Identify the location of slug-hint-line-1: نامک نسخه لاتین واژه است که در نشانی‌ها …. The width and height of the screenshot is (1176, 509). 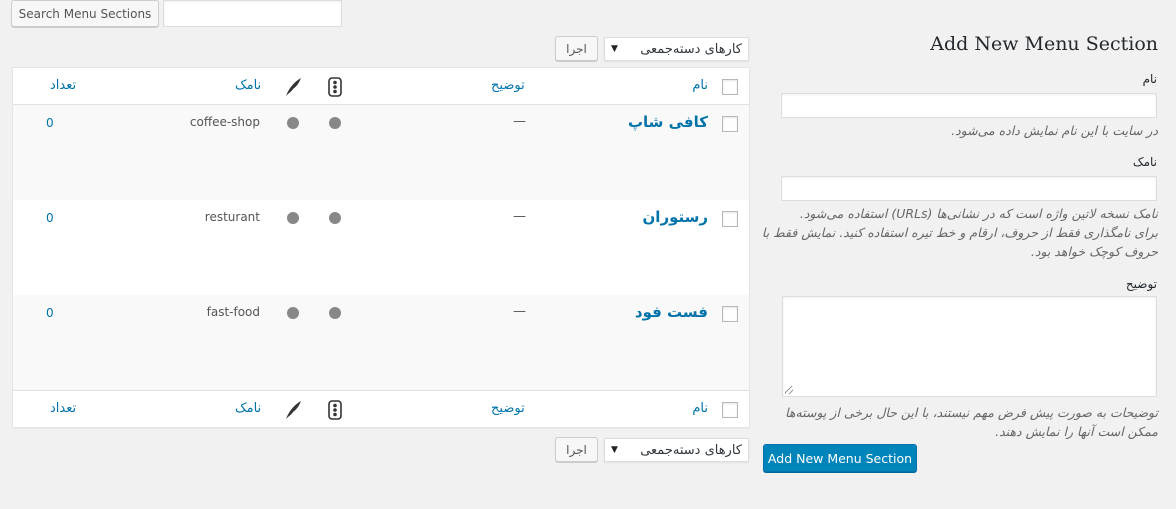
(978, 213).